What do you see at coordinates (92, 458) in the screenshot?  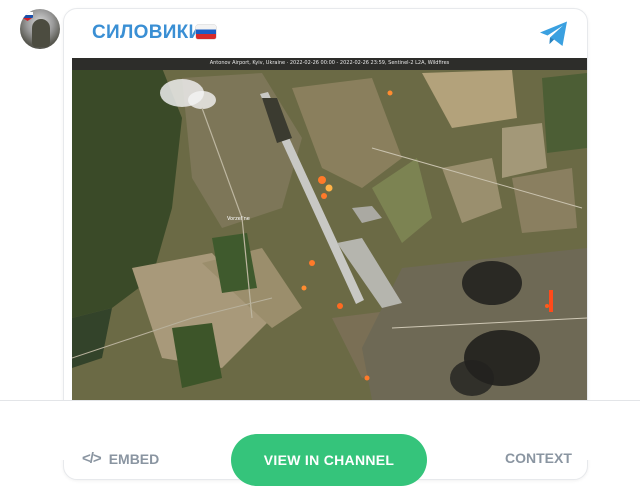 I see `code-icon: </>` at bounding box center [92, 458].